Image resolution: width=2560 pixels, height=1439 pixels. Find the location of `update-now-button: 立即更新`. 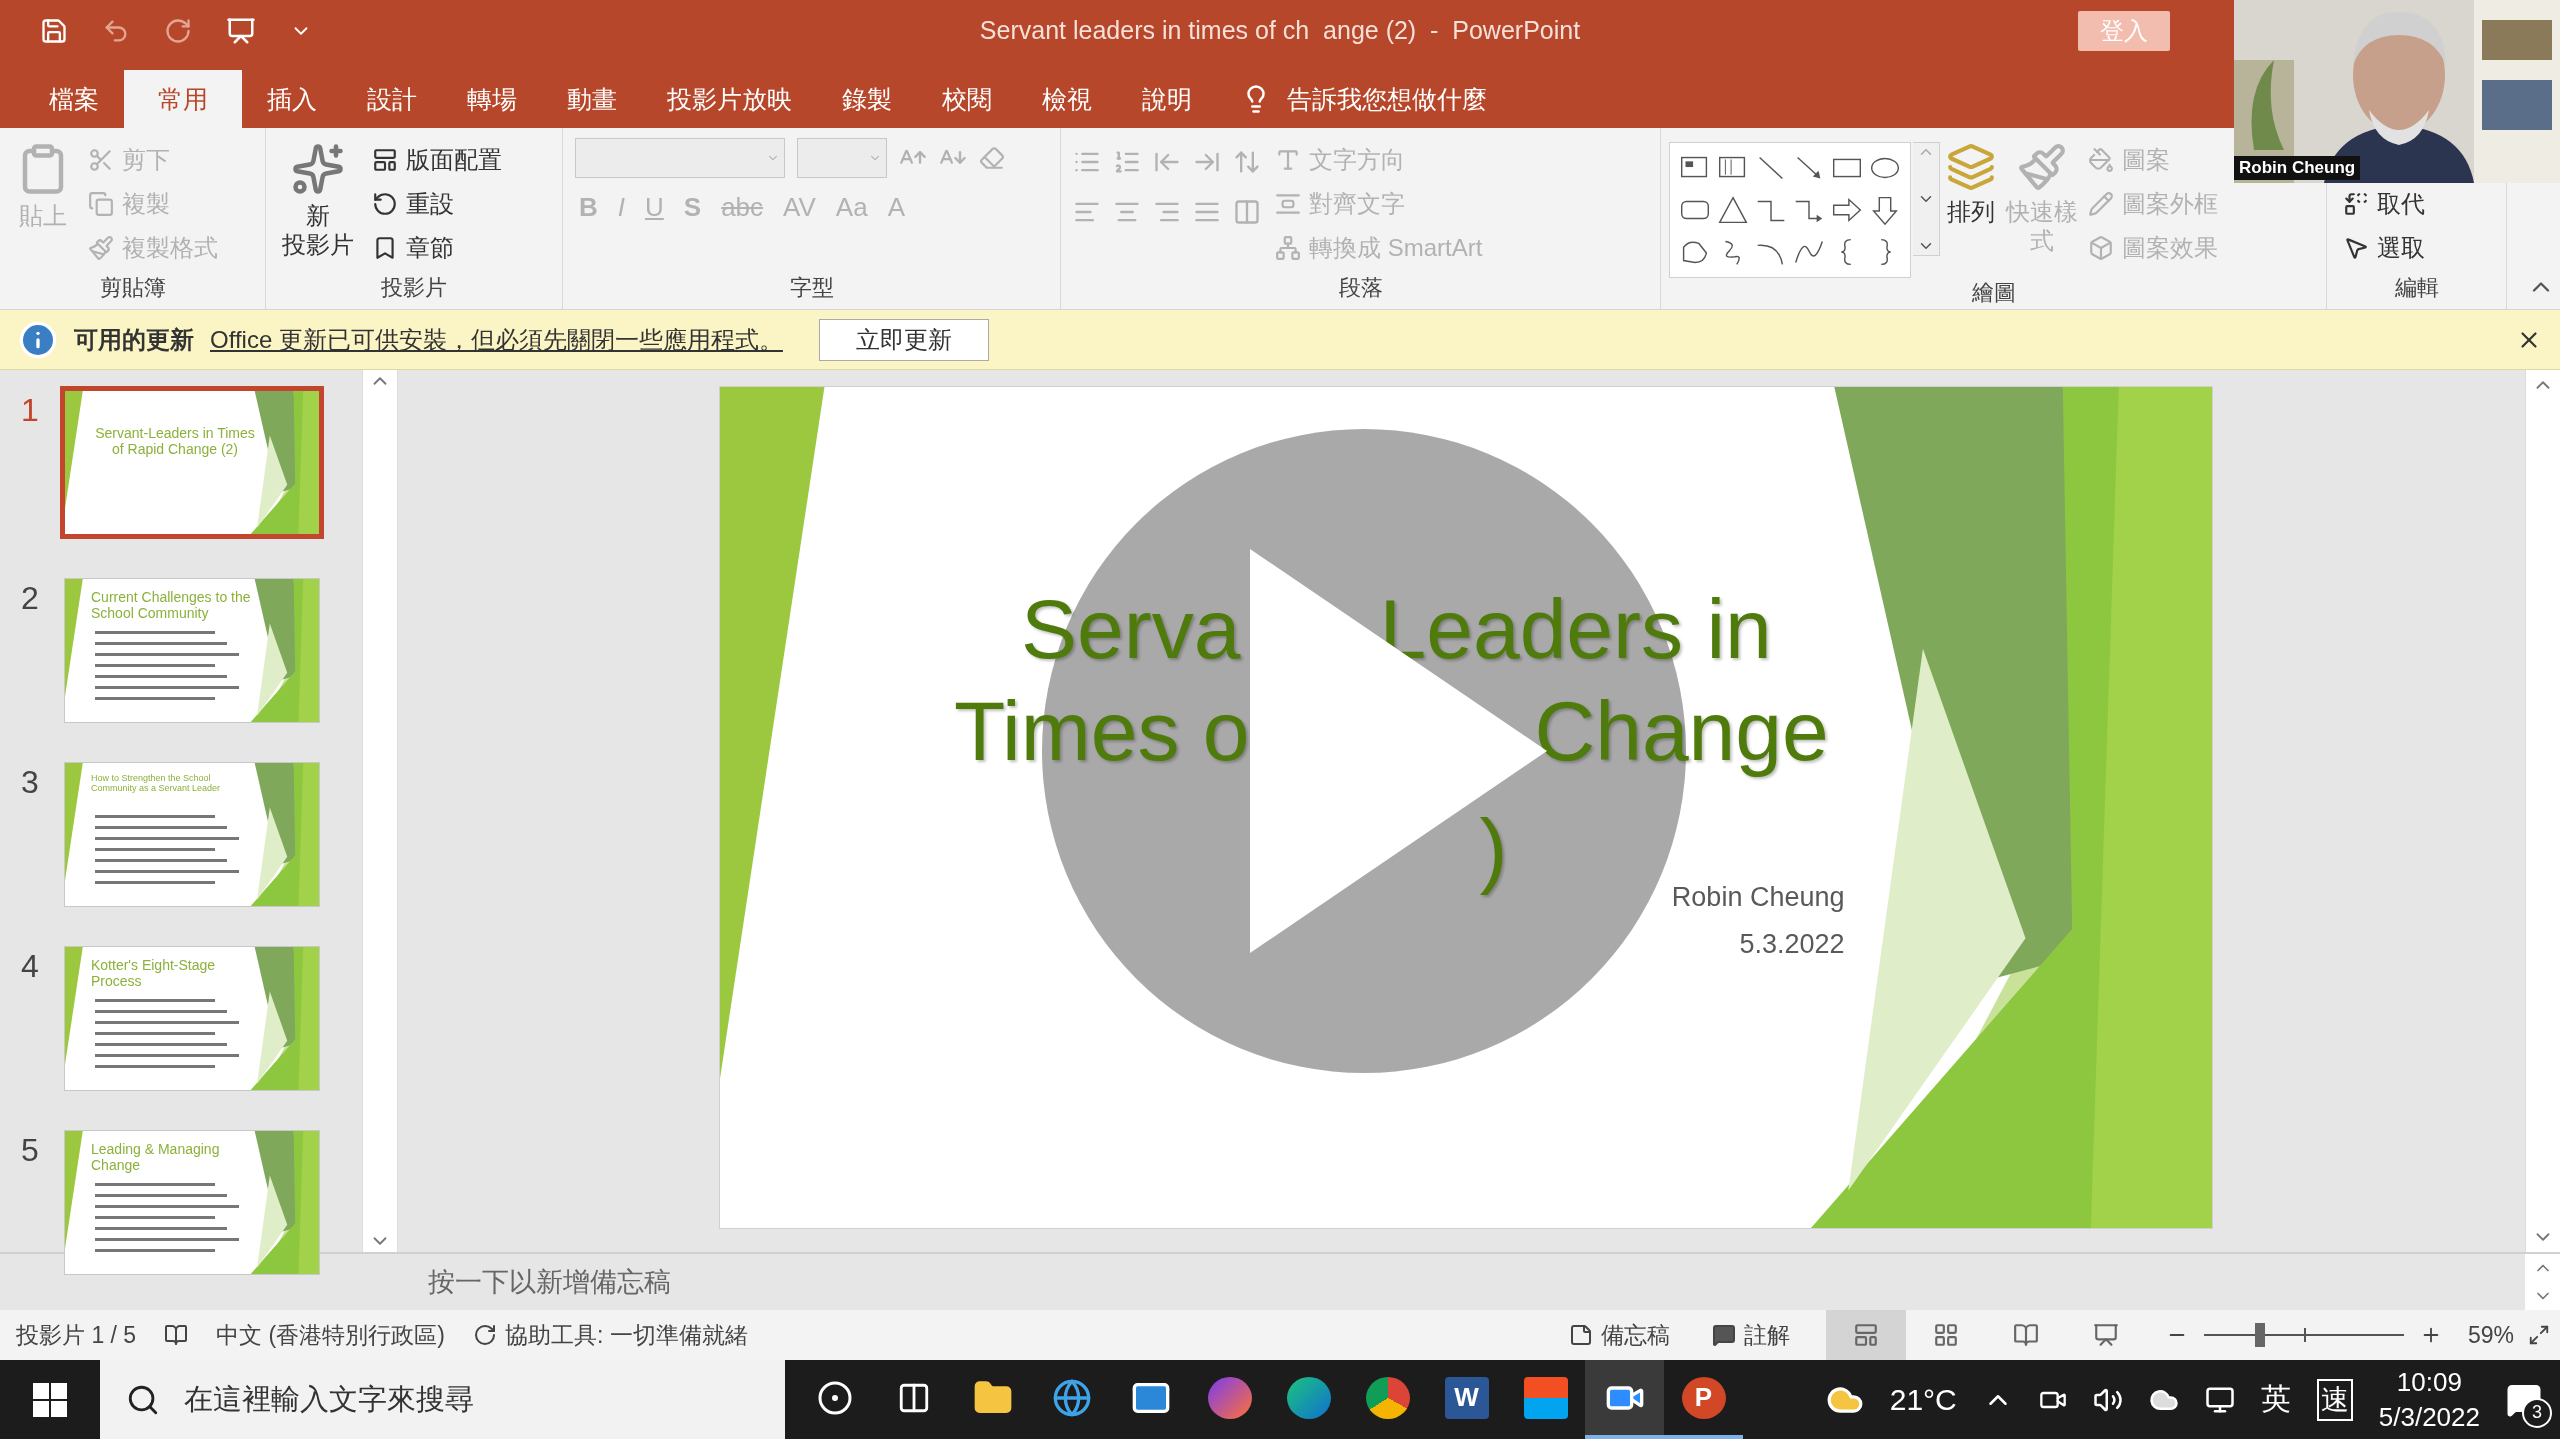

update-now-button: 立即更新 is located at coordinates (903, 339).